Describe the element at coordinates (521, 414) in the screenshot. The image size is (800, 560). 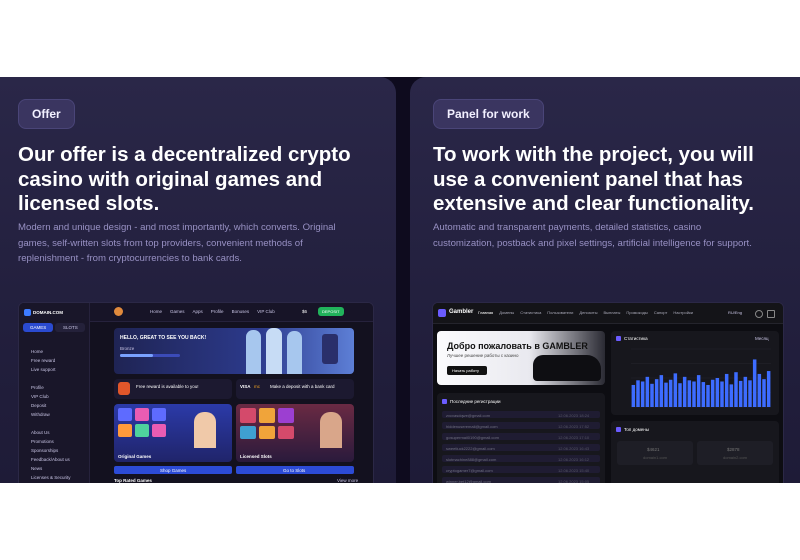
I see `table-row: zxcvasdqwe@gmail.com 12.06.2023 18:24` at that location.